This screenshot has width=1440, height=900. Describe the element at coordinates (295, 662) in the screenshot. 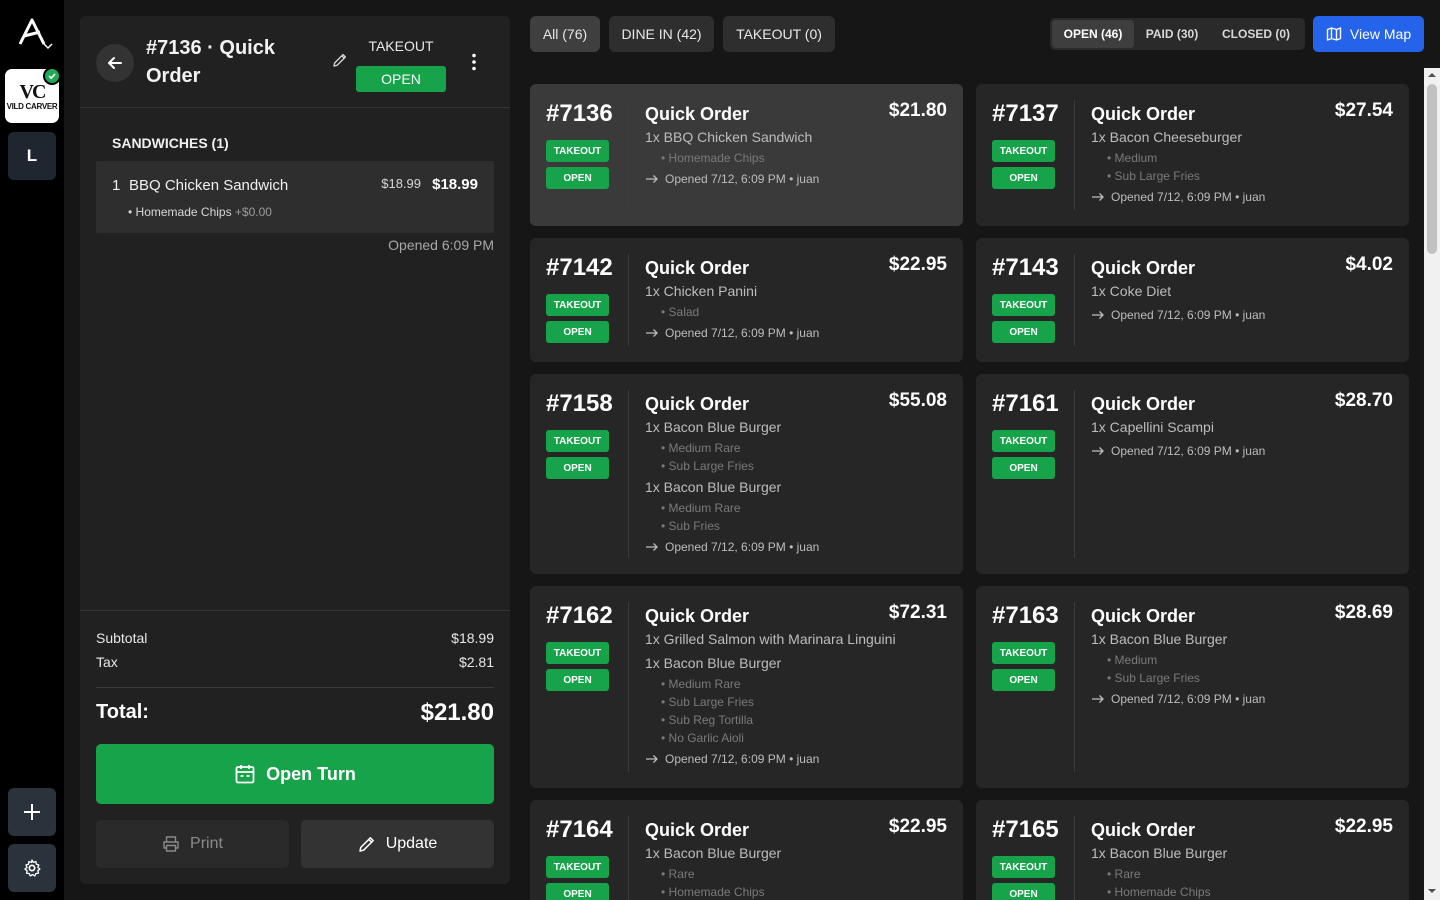

I see `tax-row: Tax $2.81` at that location.